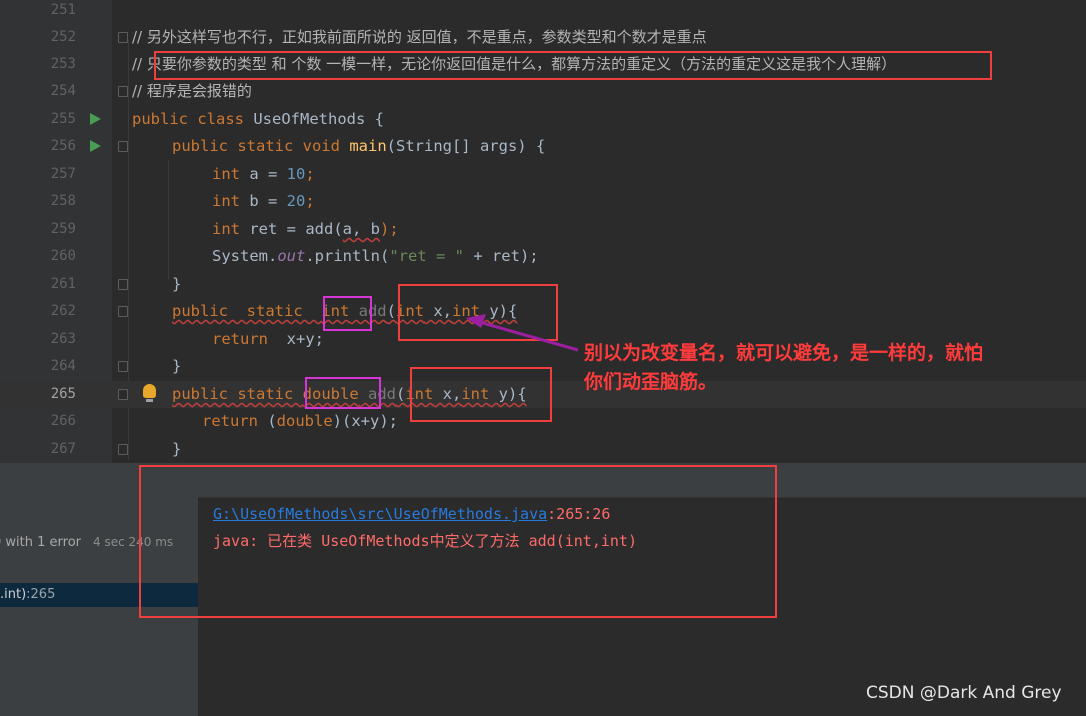 The height and width of the screenshot is (716, 1086). I want to click on build-panel-toolbar, so click(543, 480).